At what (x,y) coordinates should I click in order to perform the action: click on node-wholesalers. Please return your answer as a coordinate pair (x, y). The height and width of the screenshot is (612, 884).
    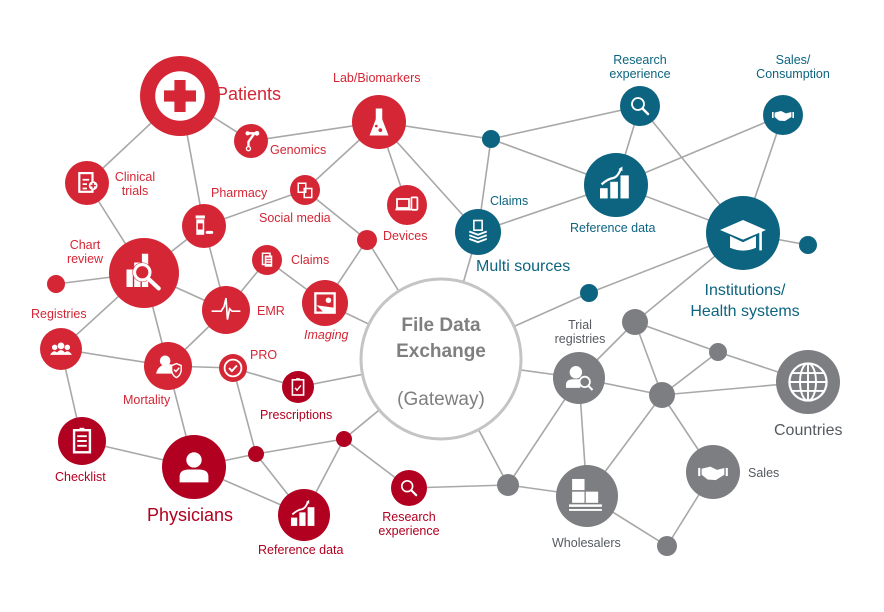
    Looking at the image, I should click on (587, 496).